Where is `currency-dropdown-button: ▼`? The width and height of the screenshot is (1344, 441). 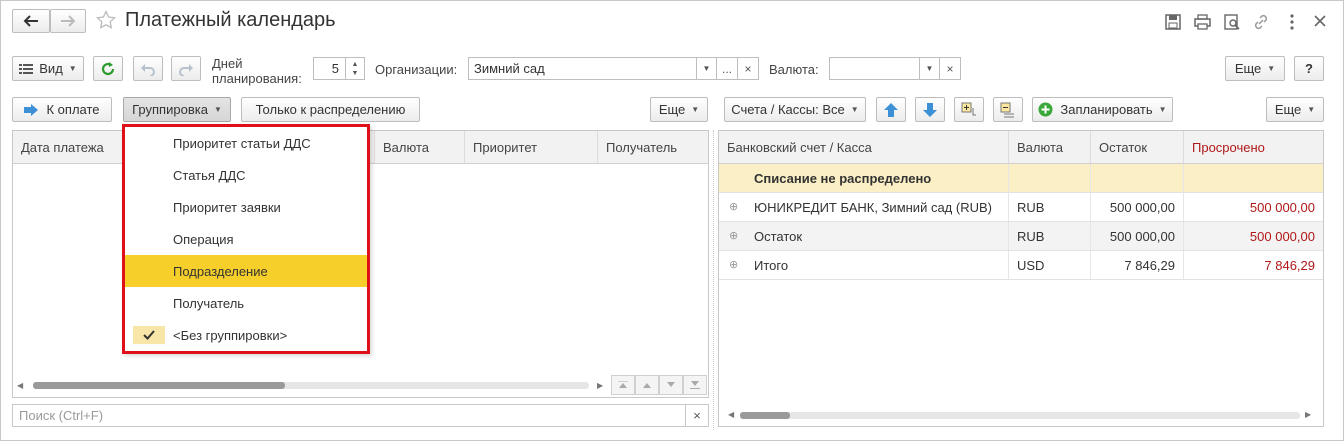 currency-dropdown-button: ▼ is located at coordinates (929, 68).